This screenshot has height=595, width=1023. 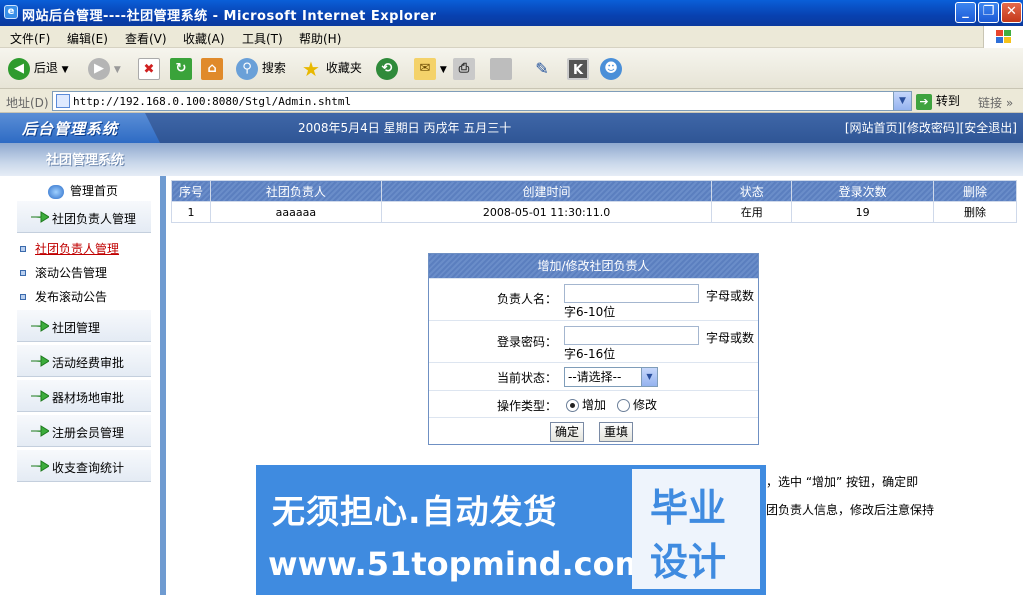 What do you see at coordinates (611, 377) in the screenshot?
I see `status-select: --请选择-- ▼` at bounding box center [611, 377].